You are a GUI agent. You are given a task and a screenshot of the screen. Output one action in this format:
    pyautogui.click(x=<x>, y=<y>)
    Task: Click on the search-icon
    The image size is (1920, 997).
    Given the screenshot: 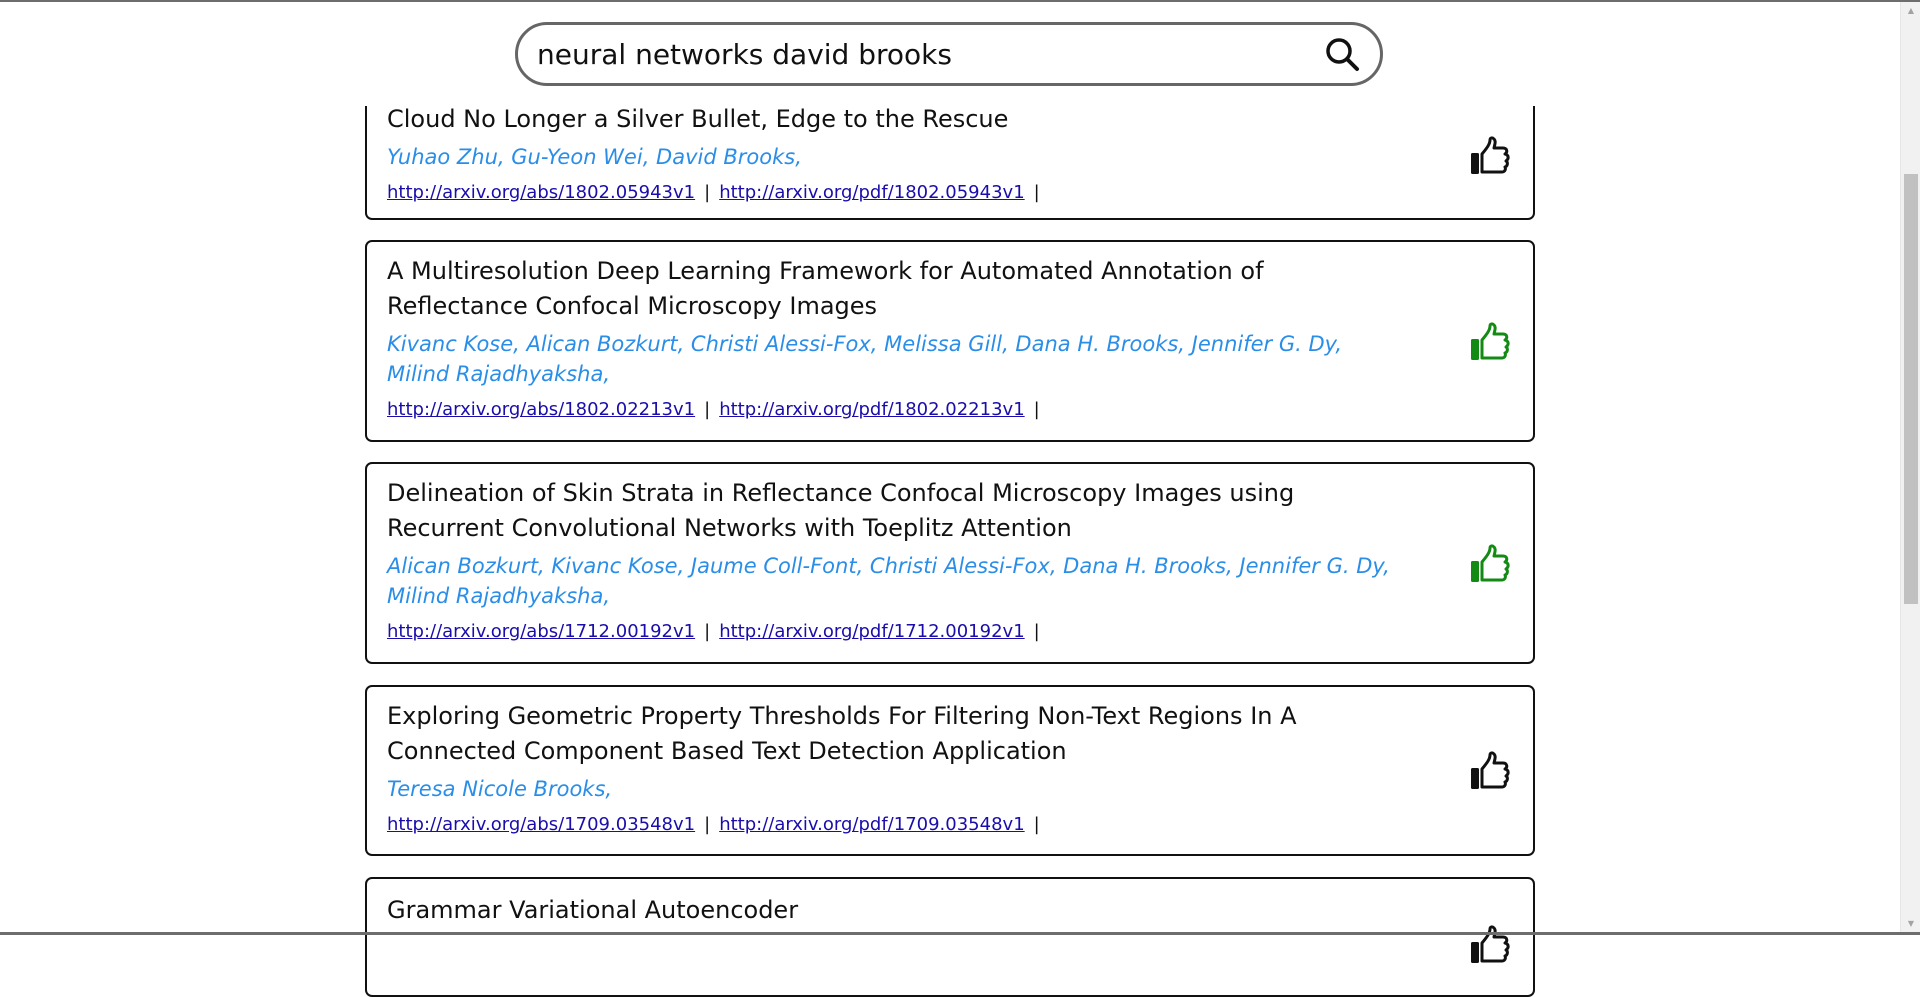 What is the action you would take?
    pyautogui.click(x=1342, y=54)
    